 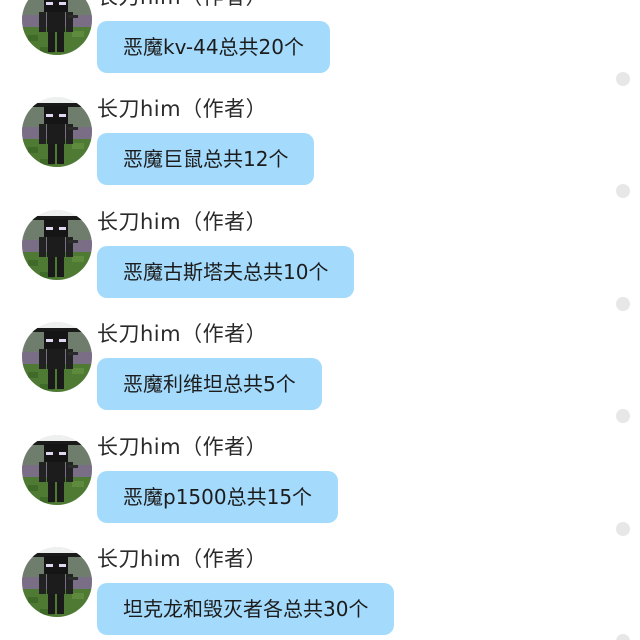 What do you see at coordinates (209, 384) in the screenshot?
I see `message-bubble: 恶魔利维坦总共5个` at bounding box center [209, 384].